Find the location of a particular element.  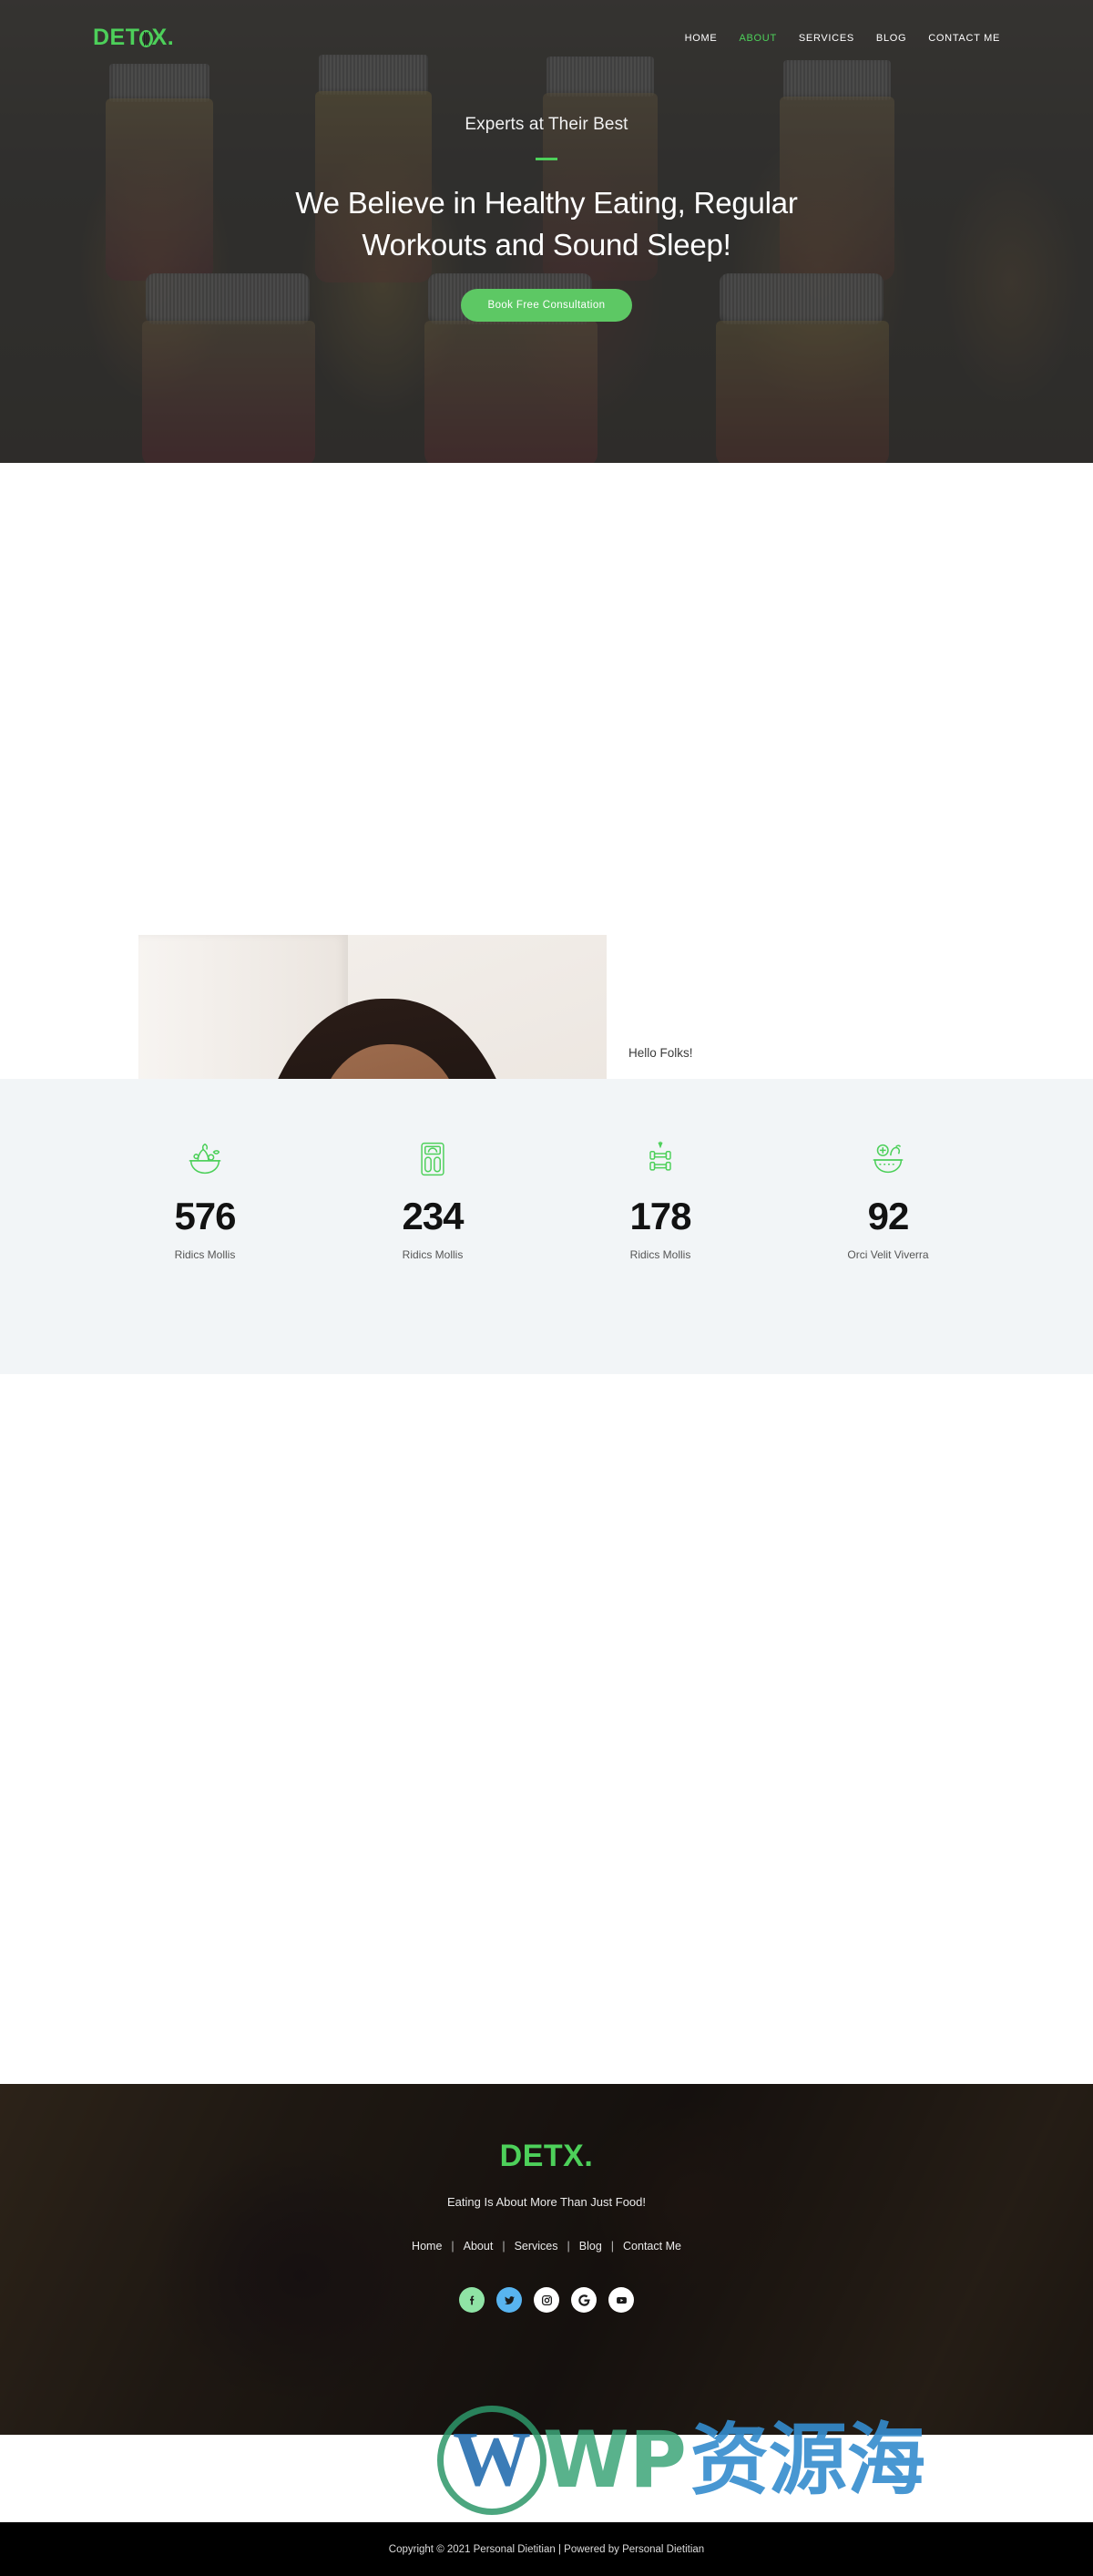

nav-item-home: HOME is located at coordinates (702, 37).